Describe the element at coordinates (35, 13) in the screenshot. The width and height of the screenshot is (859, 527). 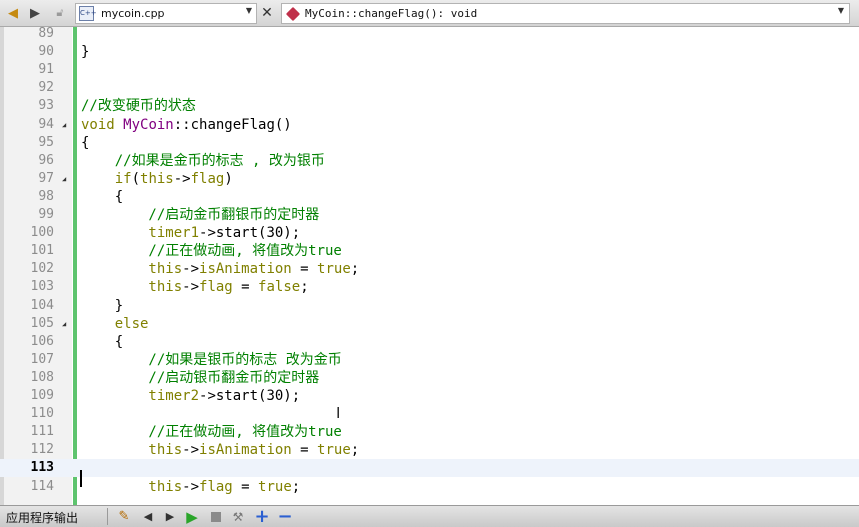
I see `forward-arrow-icon: ▶` at that location.